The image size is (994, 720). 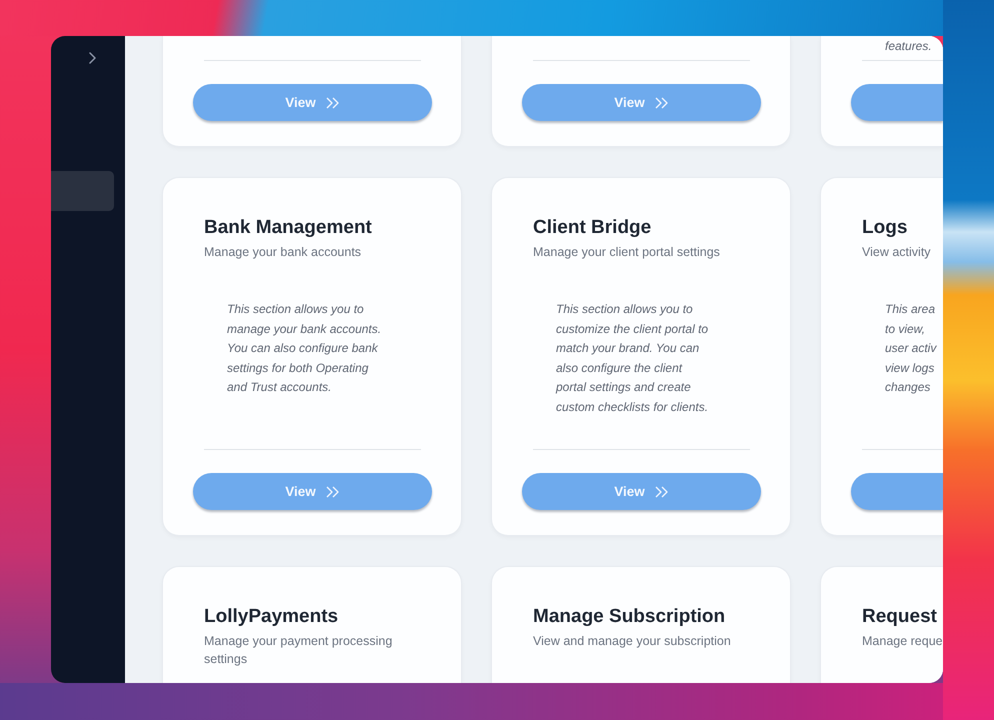 What do you see at coordinates (902, 641) in the screenshot?
I see `card-subtitle: Manage reque` at bounding box center [902, 641].